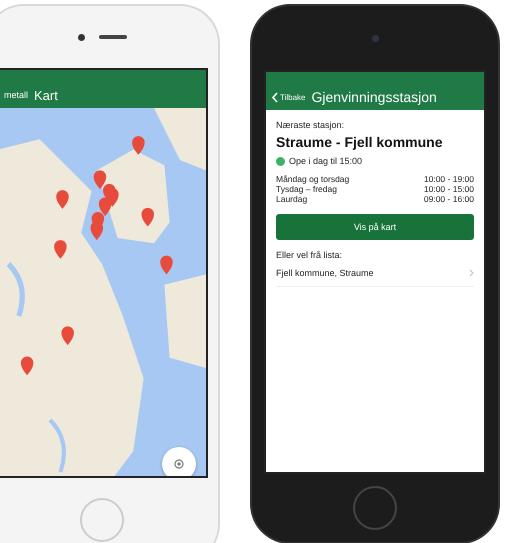  I want to click on list-label: Eller vel frå lista:, so click(310, 255).